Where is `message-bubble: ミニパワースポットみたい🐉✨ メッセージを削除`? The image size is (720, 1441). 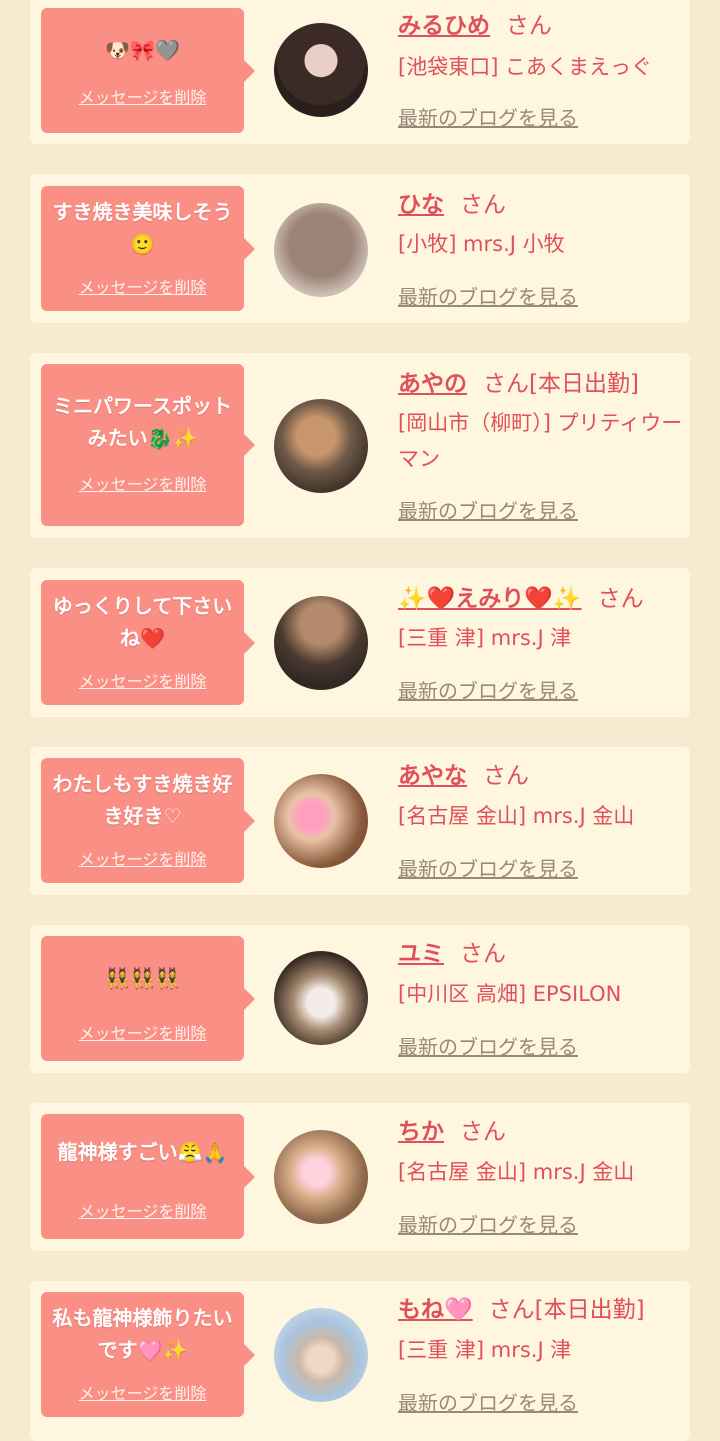
message-bubble: ミニパワースポットみたい🐉✨ メッセージを削除 is located at coordinates (148, 445).